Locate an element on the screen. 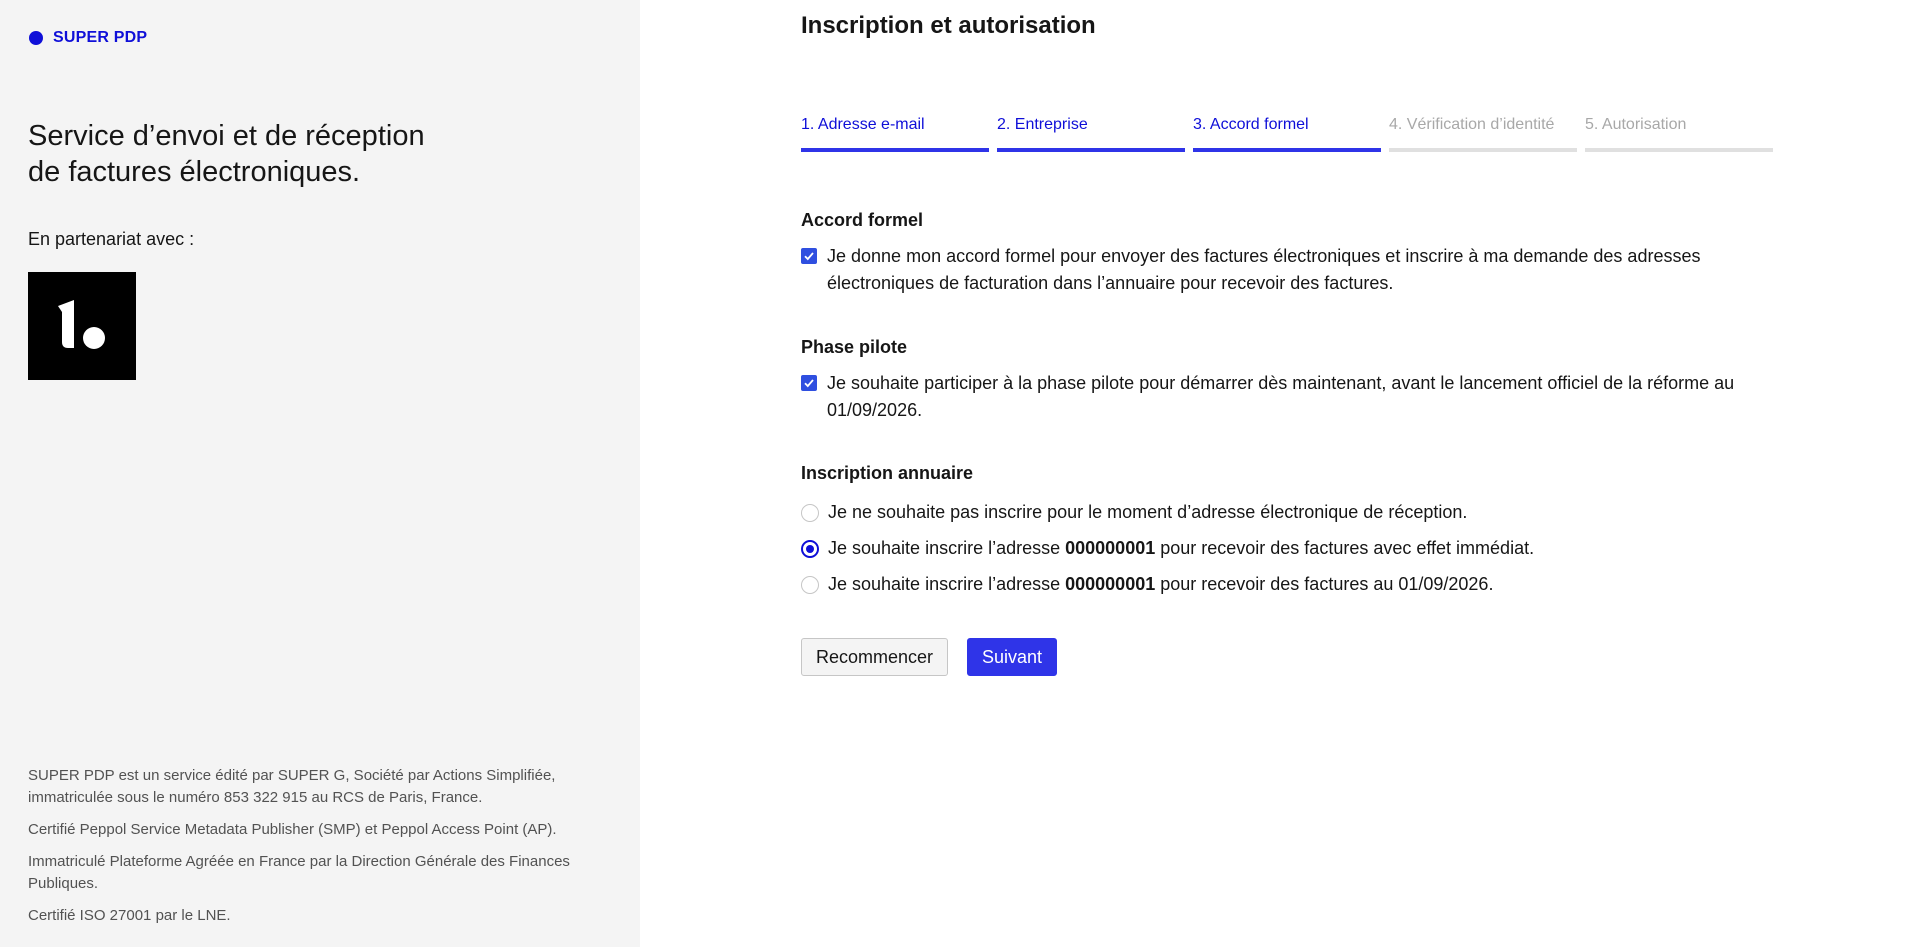 The width and height of the screenshot is (1920, 947). brand-dot-icon is located at coordinates (36, 38).